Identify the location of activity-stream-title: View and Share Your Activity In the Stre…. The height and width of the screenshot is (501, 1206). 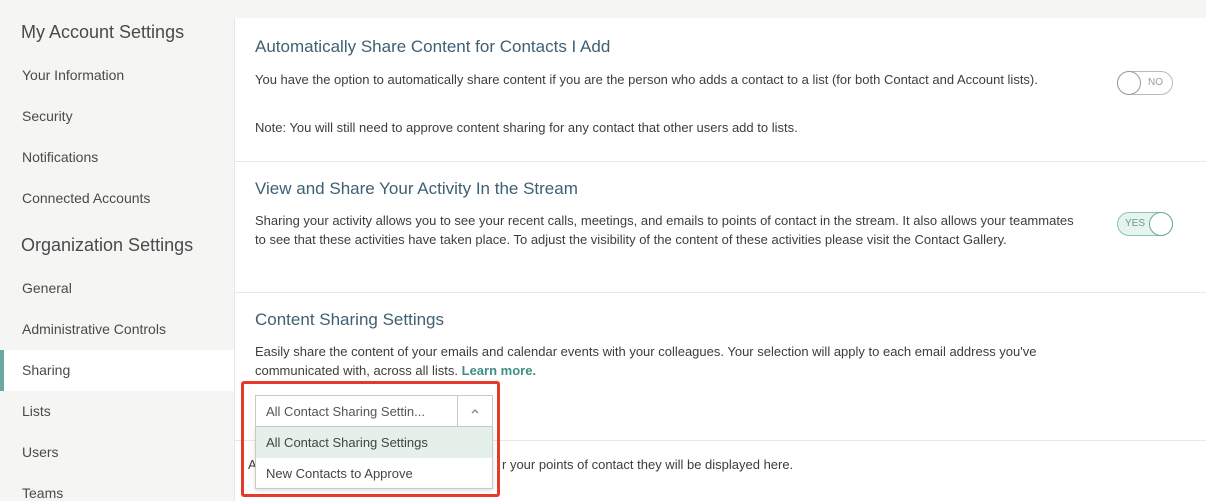
(416, 188).